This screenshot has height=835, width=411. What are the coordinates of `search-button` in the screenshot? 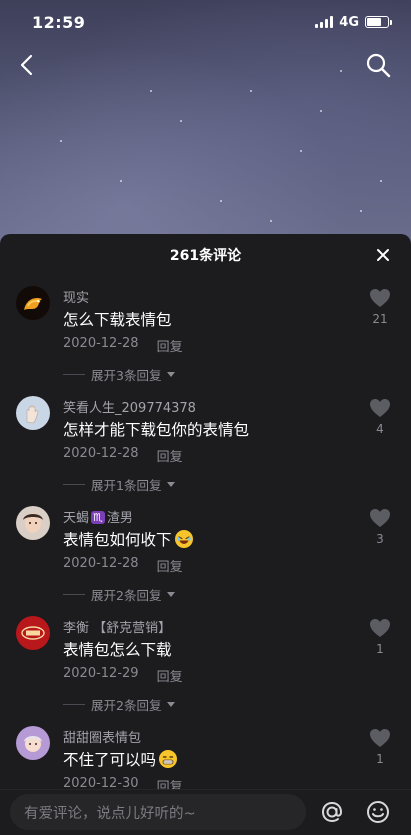 It's located at (378, 65).